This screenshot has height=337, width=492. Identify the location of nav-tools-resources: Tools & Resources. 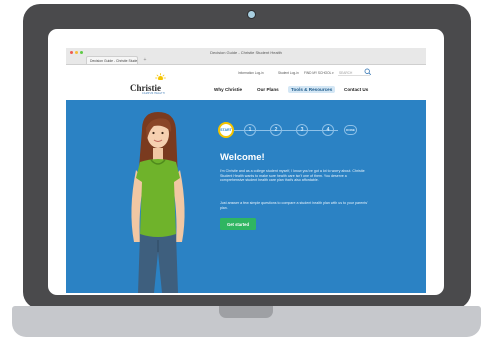
(312, 89).